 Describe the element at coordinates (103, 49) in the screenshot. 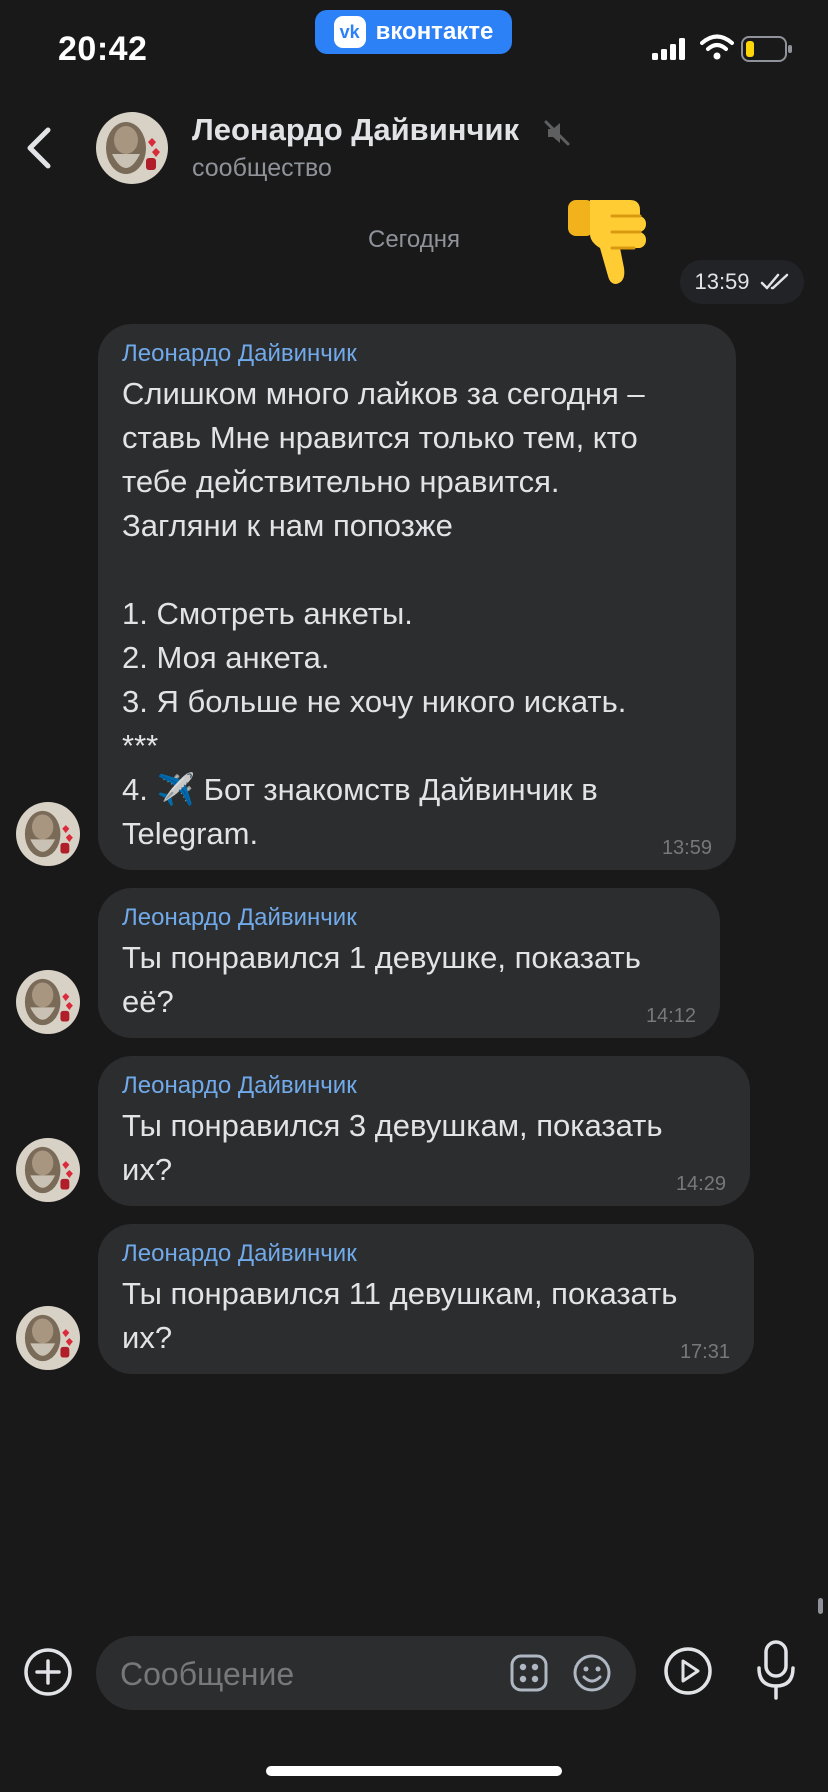

I see `status-time: 20:42` at that location.